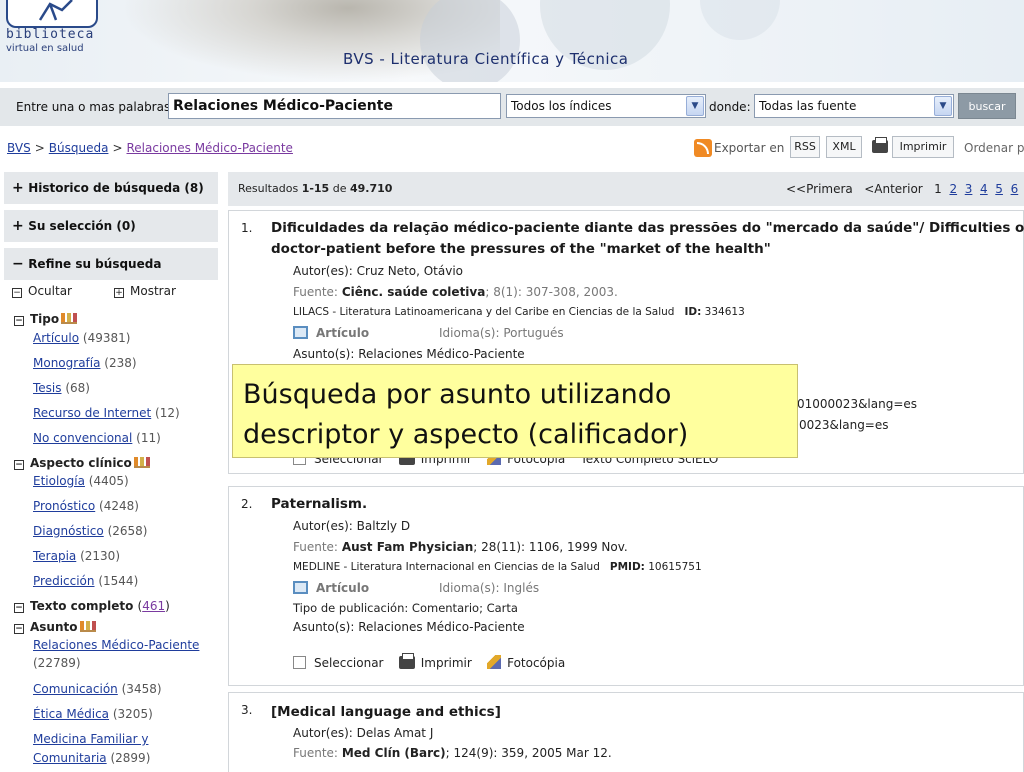 This screenshot has height=772, width=1024. Describe the element at coordinates (819, 189) in the screenshot. I see `pager-first: <<Primera` at that location.